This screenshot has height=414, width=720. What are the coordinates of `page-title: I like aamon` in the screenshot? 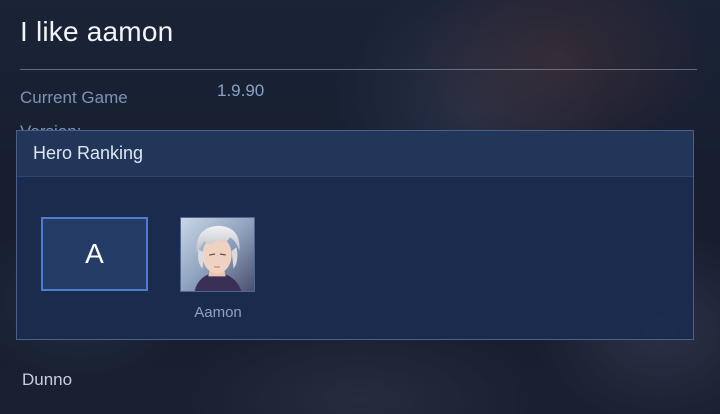 It's located at (97, 31).